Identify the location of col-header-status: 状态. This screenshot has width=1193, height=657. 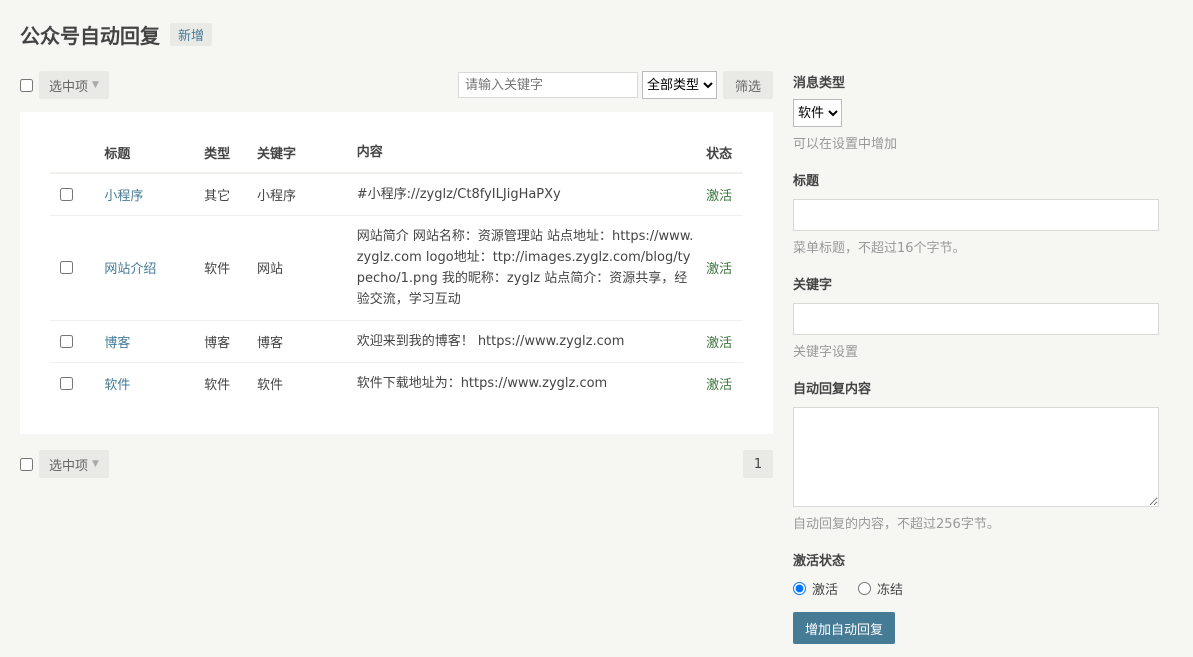
(724, 153).